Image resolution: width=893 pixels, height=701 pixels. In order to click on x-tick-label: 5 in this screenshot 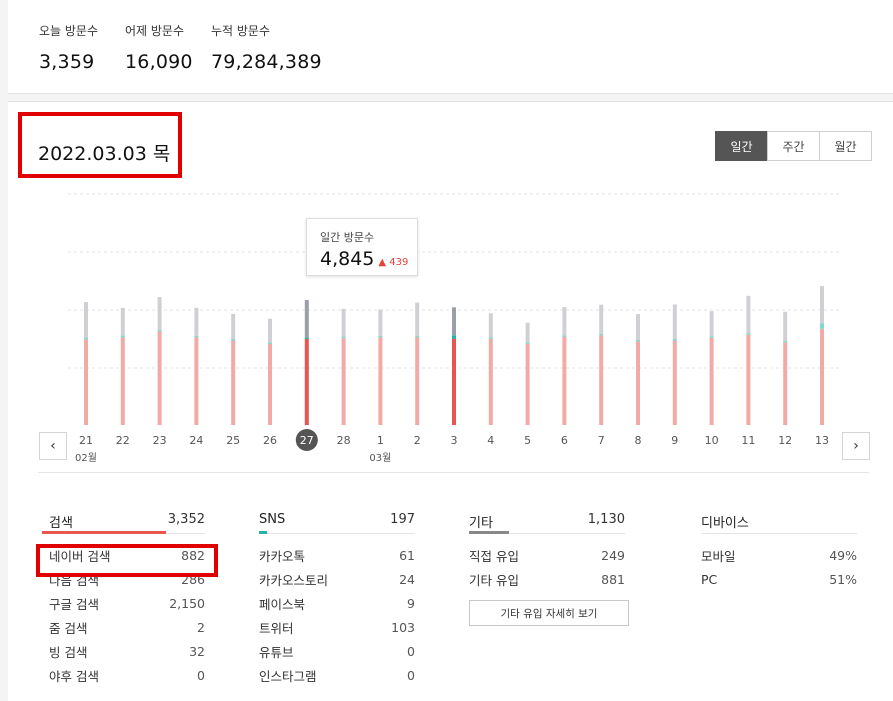, I will do `click(527, 440)`.